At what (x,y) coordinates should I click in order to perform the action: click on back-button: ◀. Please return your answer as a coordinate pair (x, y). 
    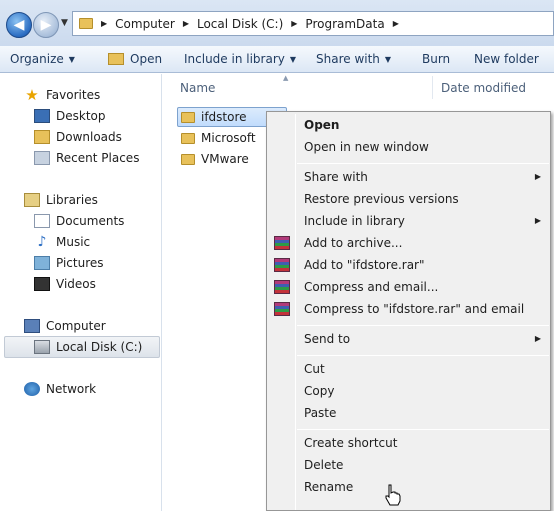
    Looking at the image, I should click on (19, 25).